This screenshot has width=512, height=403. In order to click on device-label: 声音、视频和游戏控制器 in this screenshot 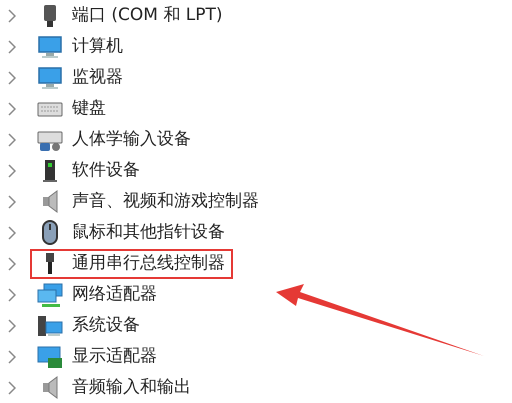, I will do `click(165, 201)`.